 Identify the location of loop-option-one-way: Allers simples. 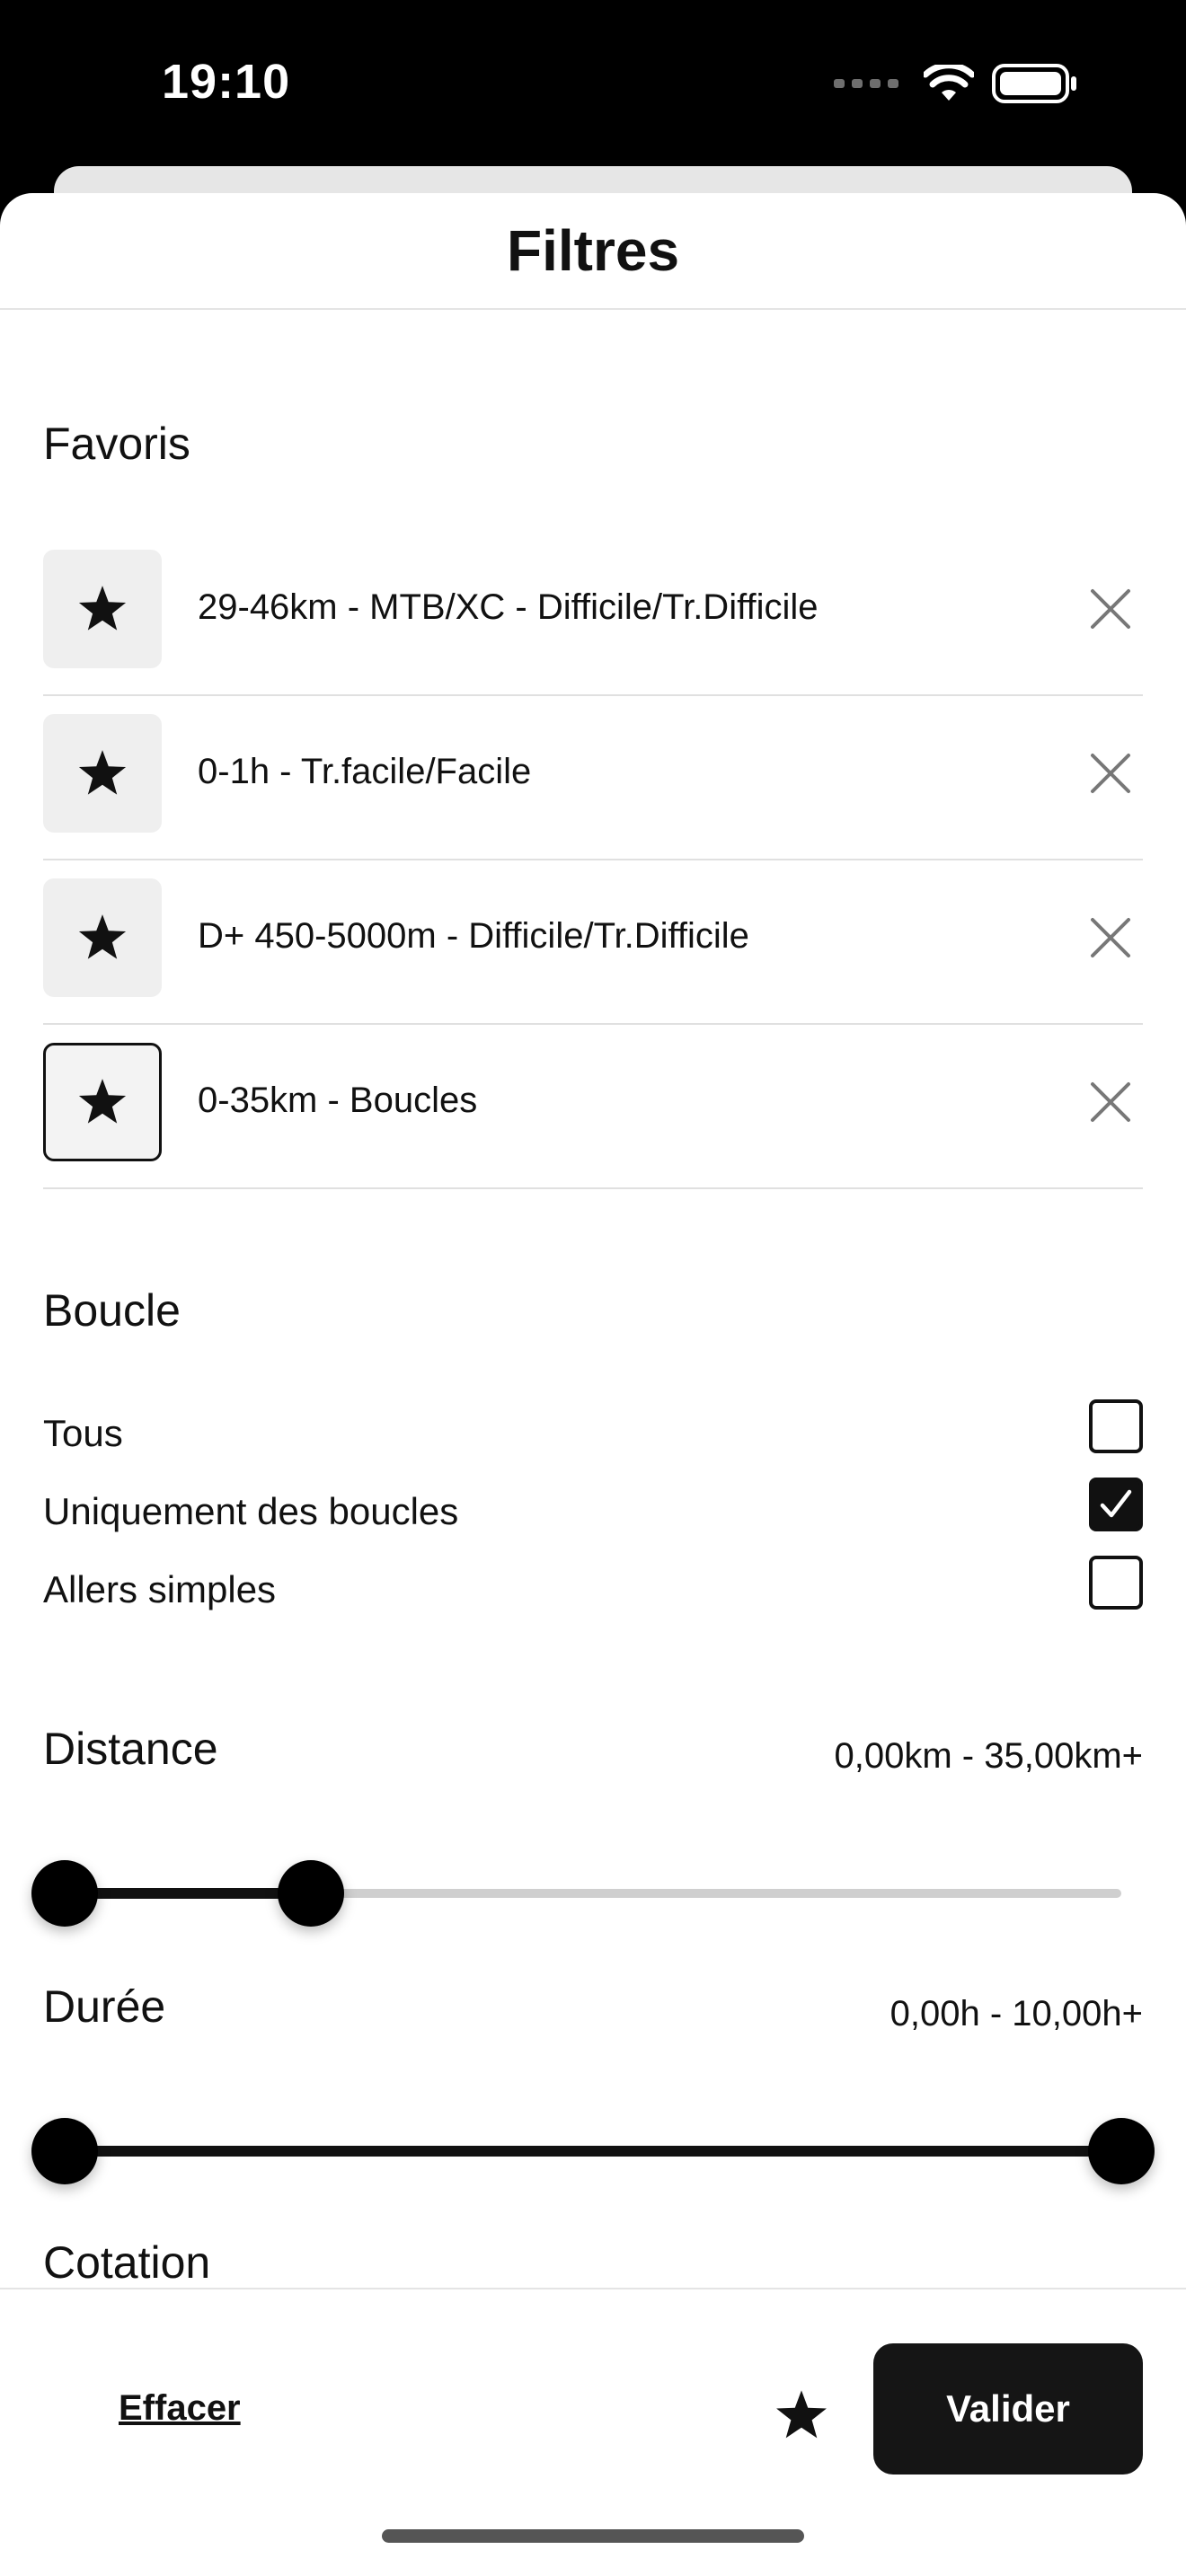
(593, 1592).